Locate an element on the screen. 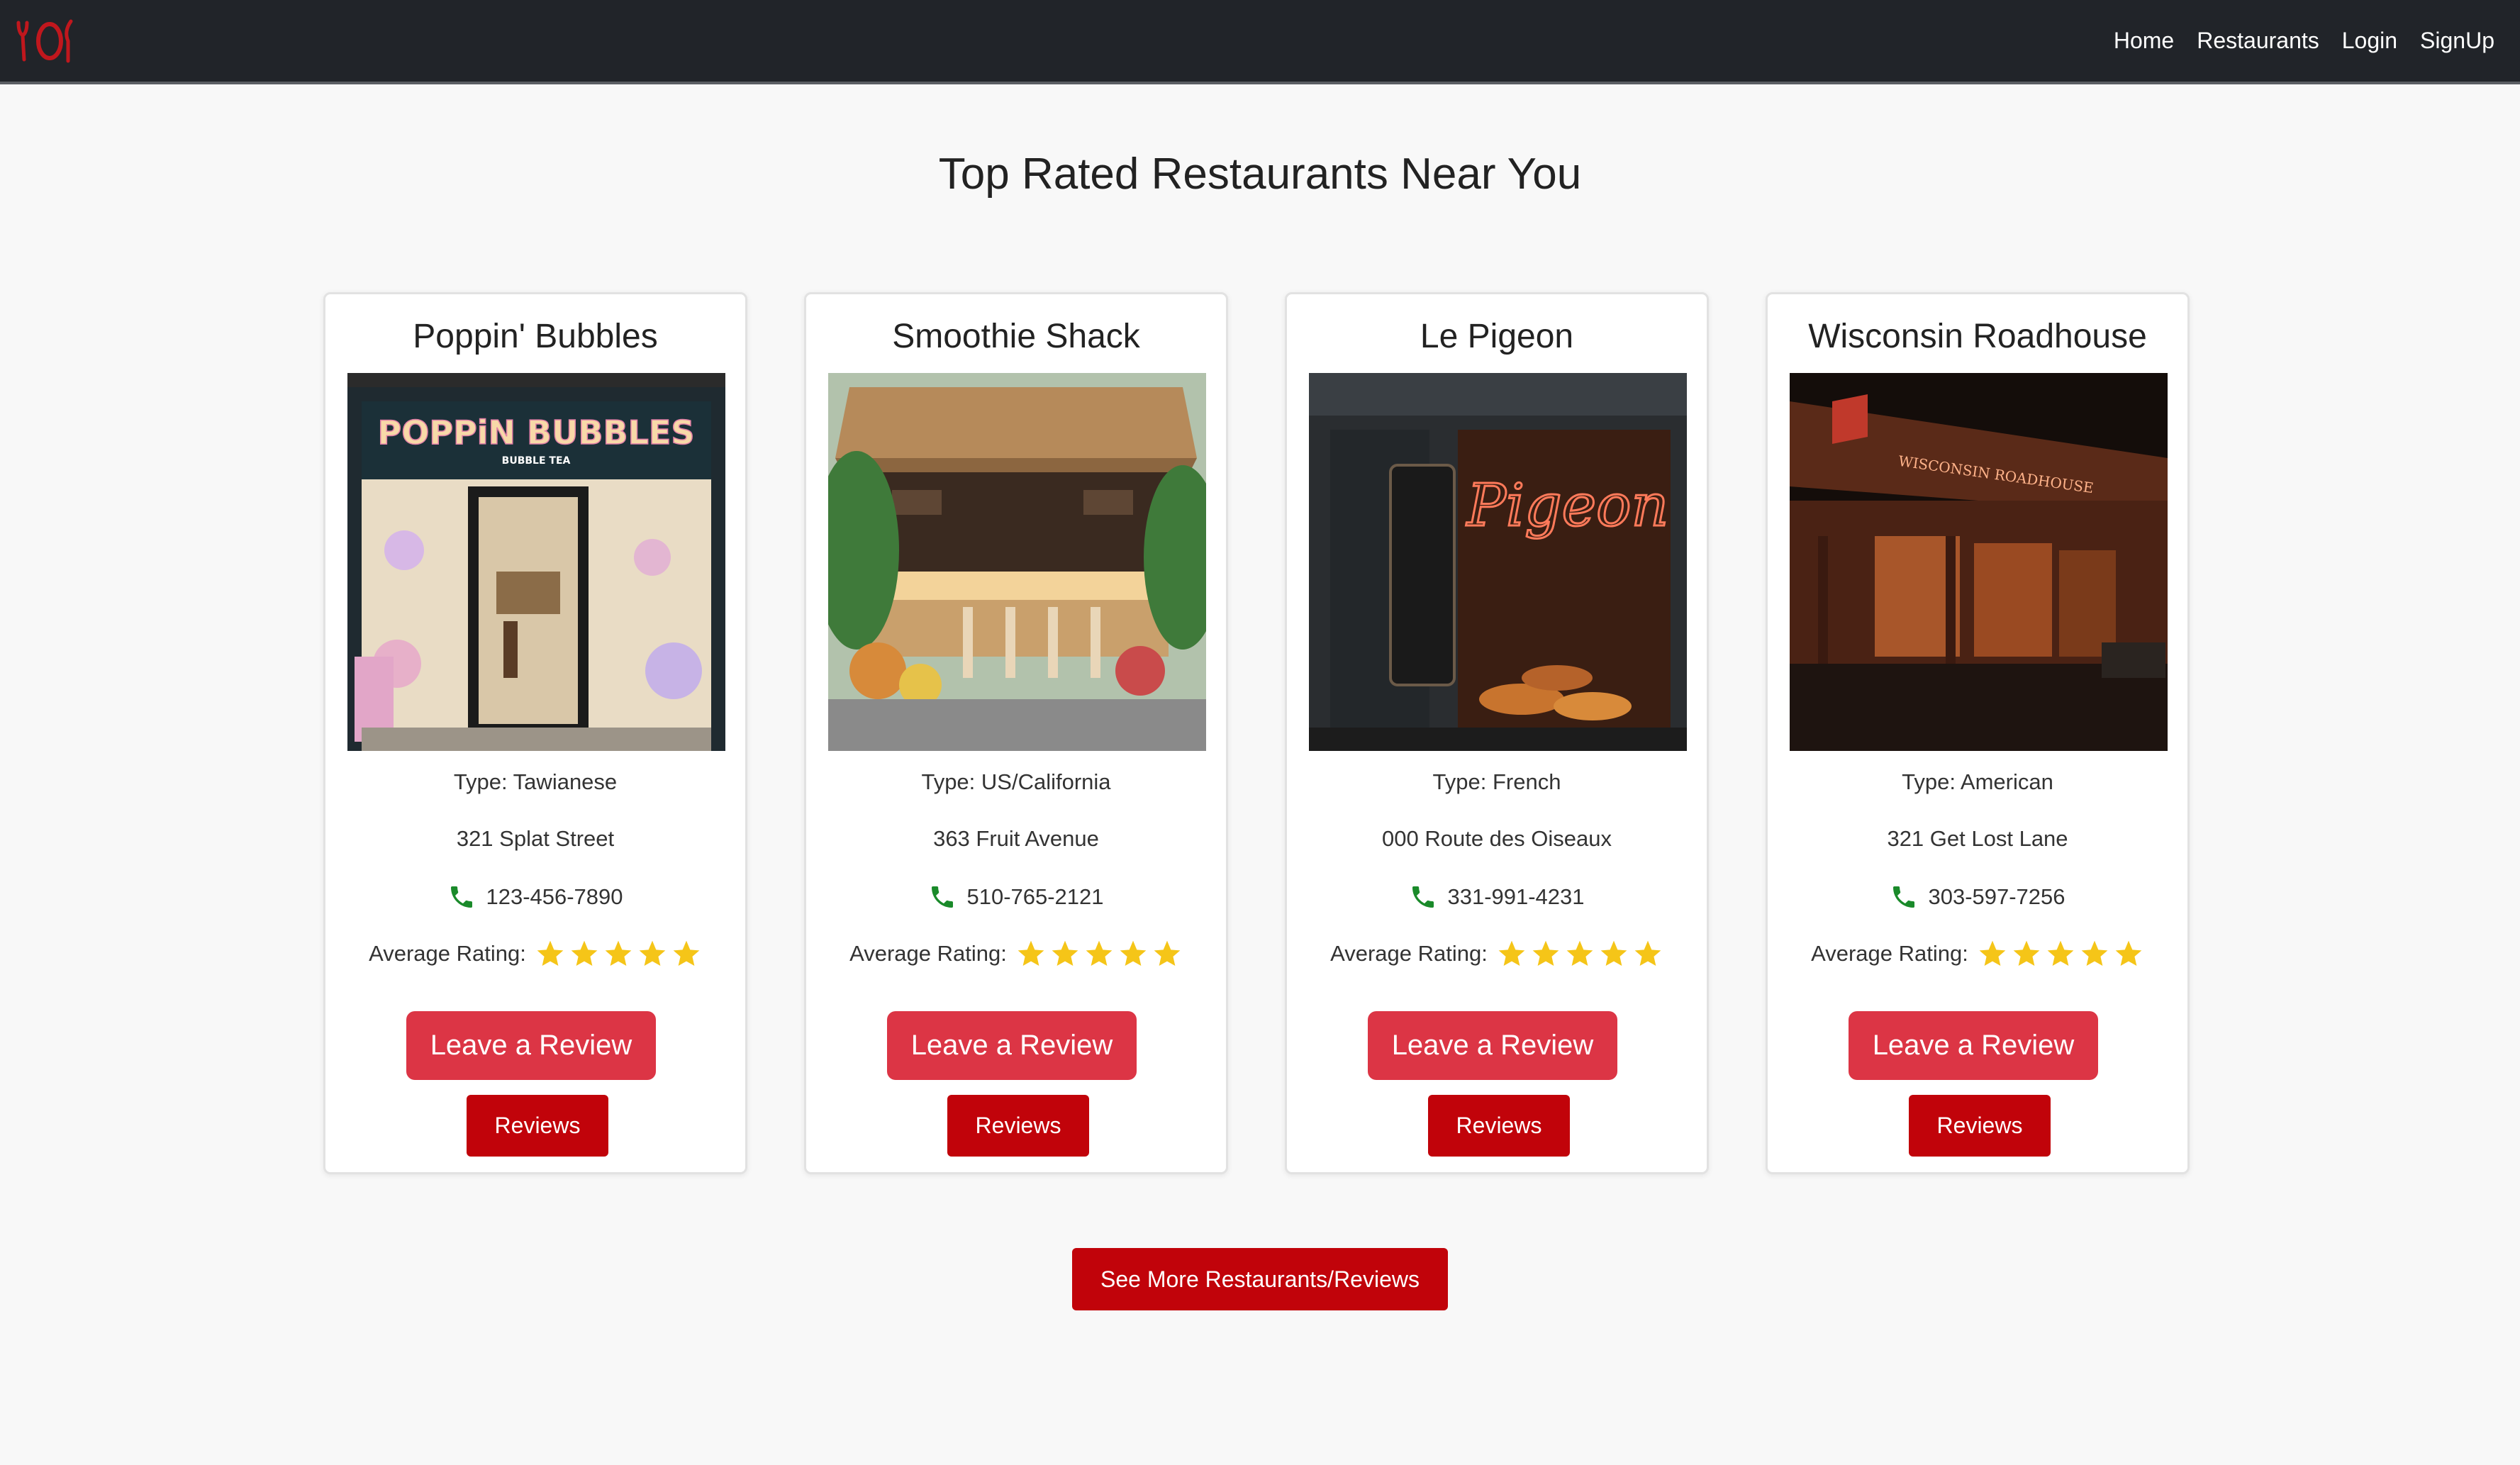  restaurant-address: 321 Get Lost Lane is located at coordinates (1977, 838).